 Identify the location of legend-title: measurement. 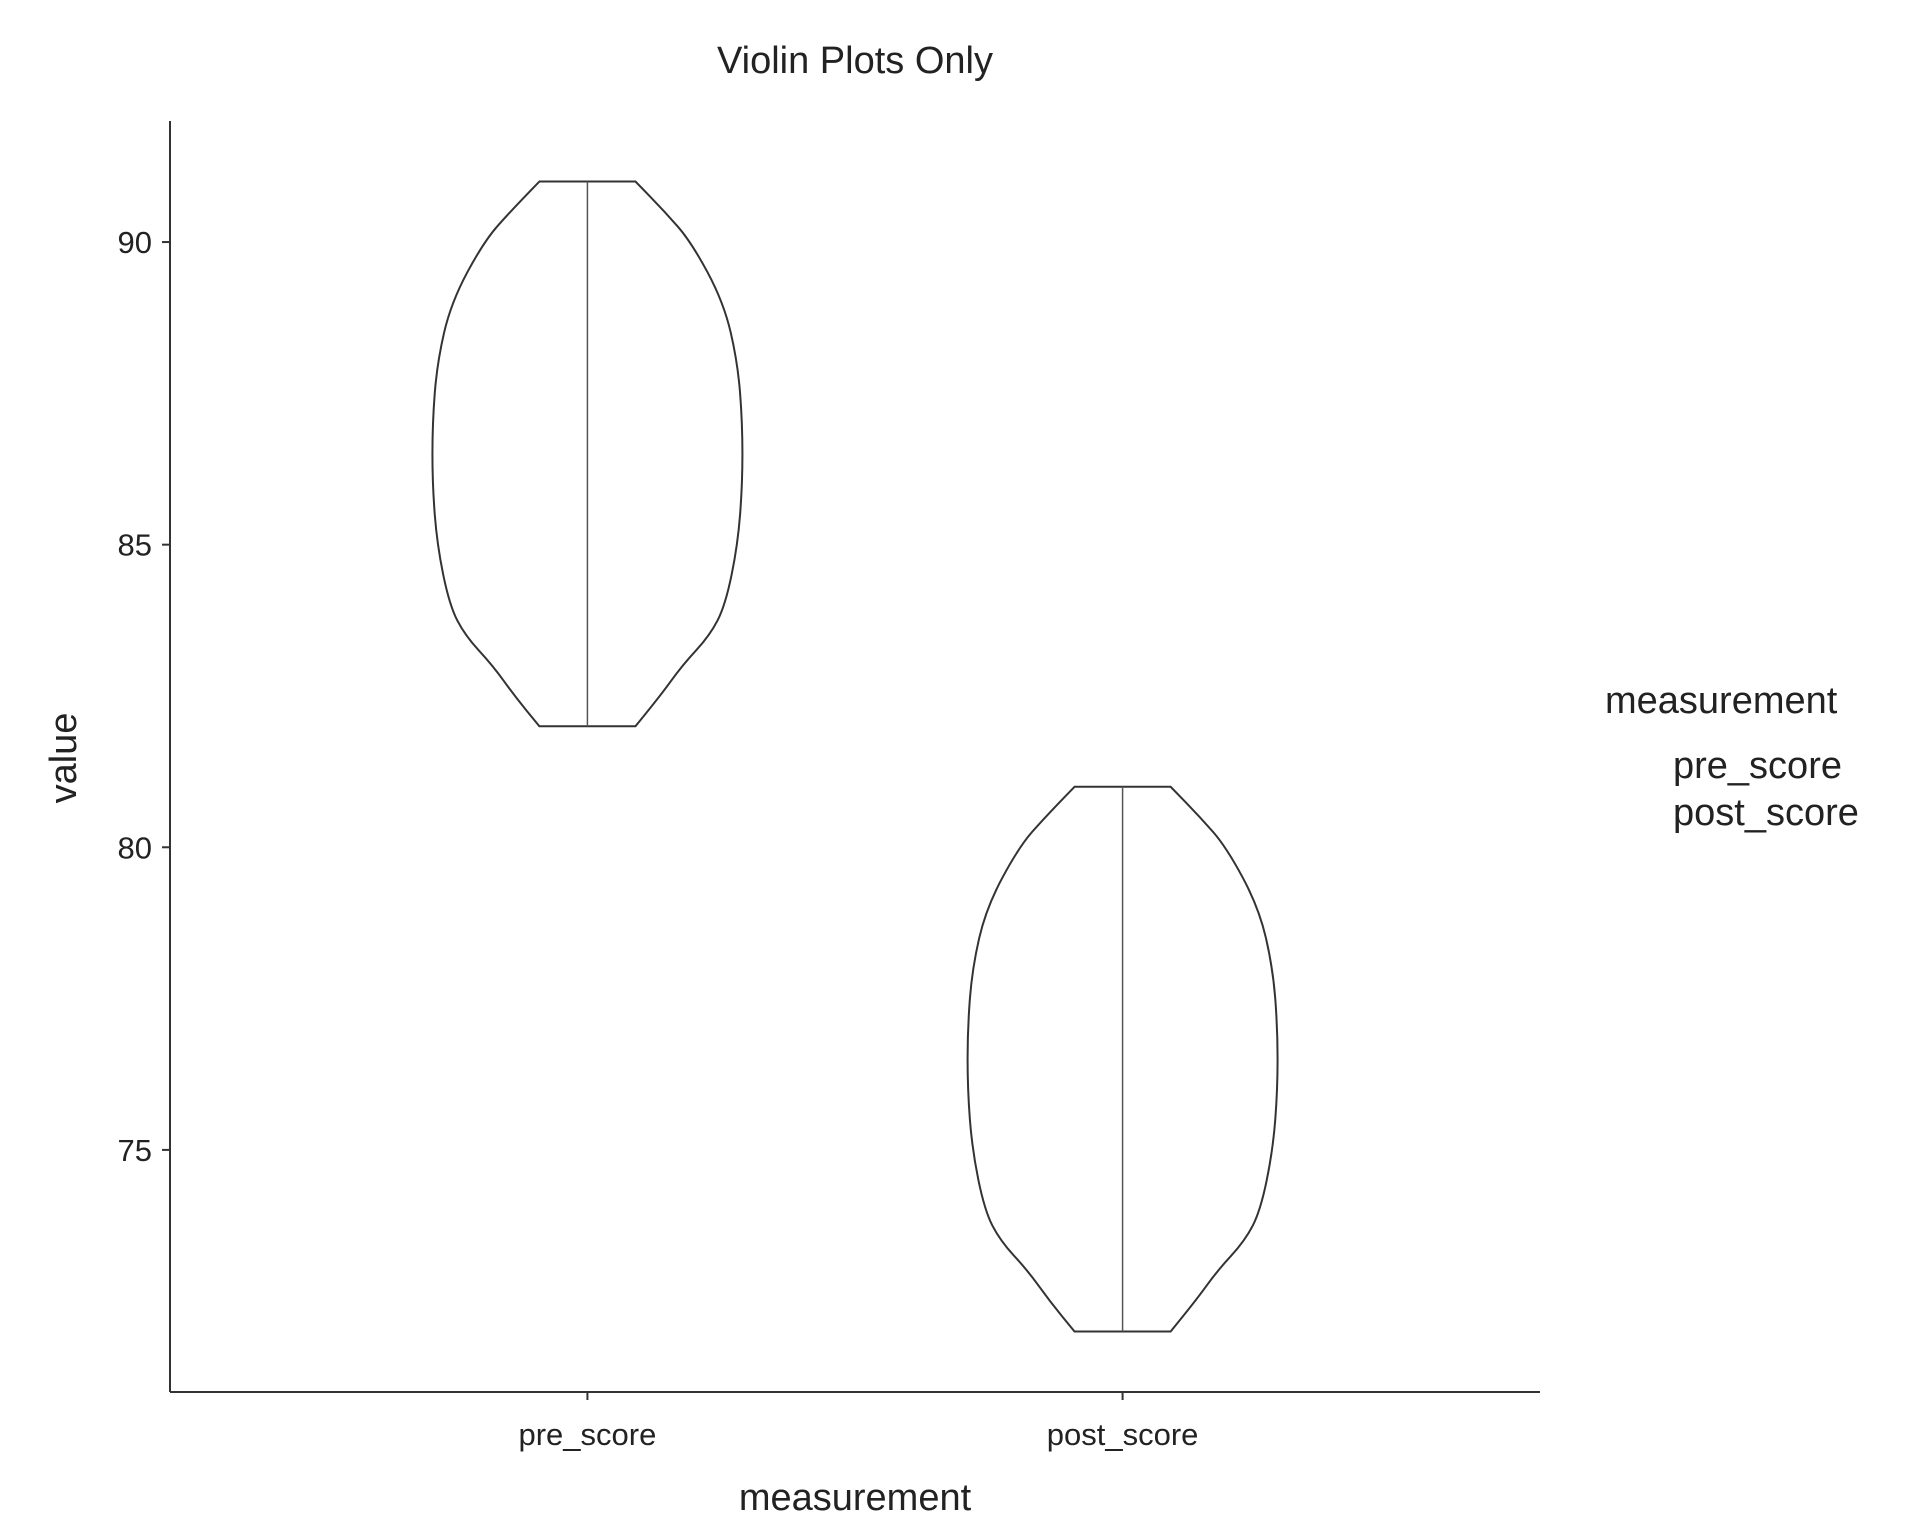
(1721, 701).